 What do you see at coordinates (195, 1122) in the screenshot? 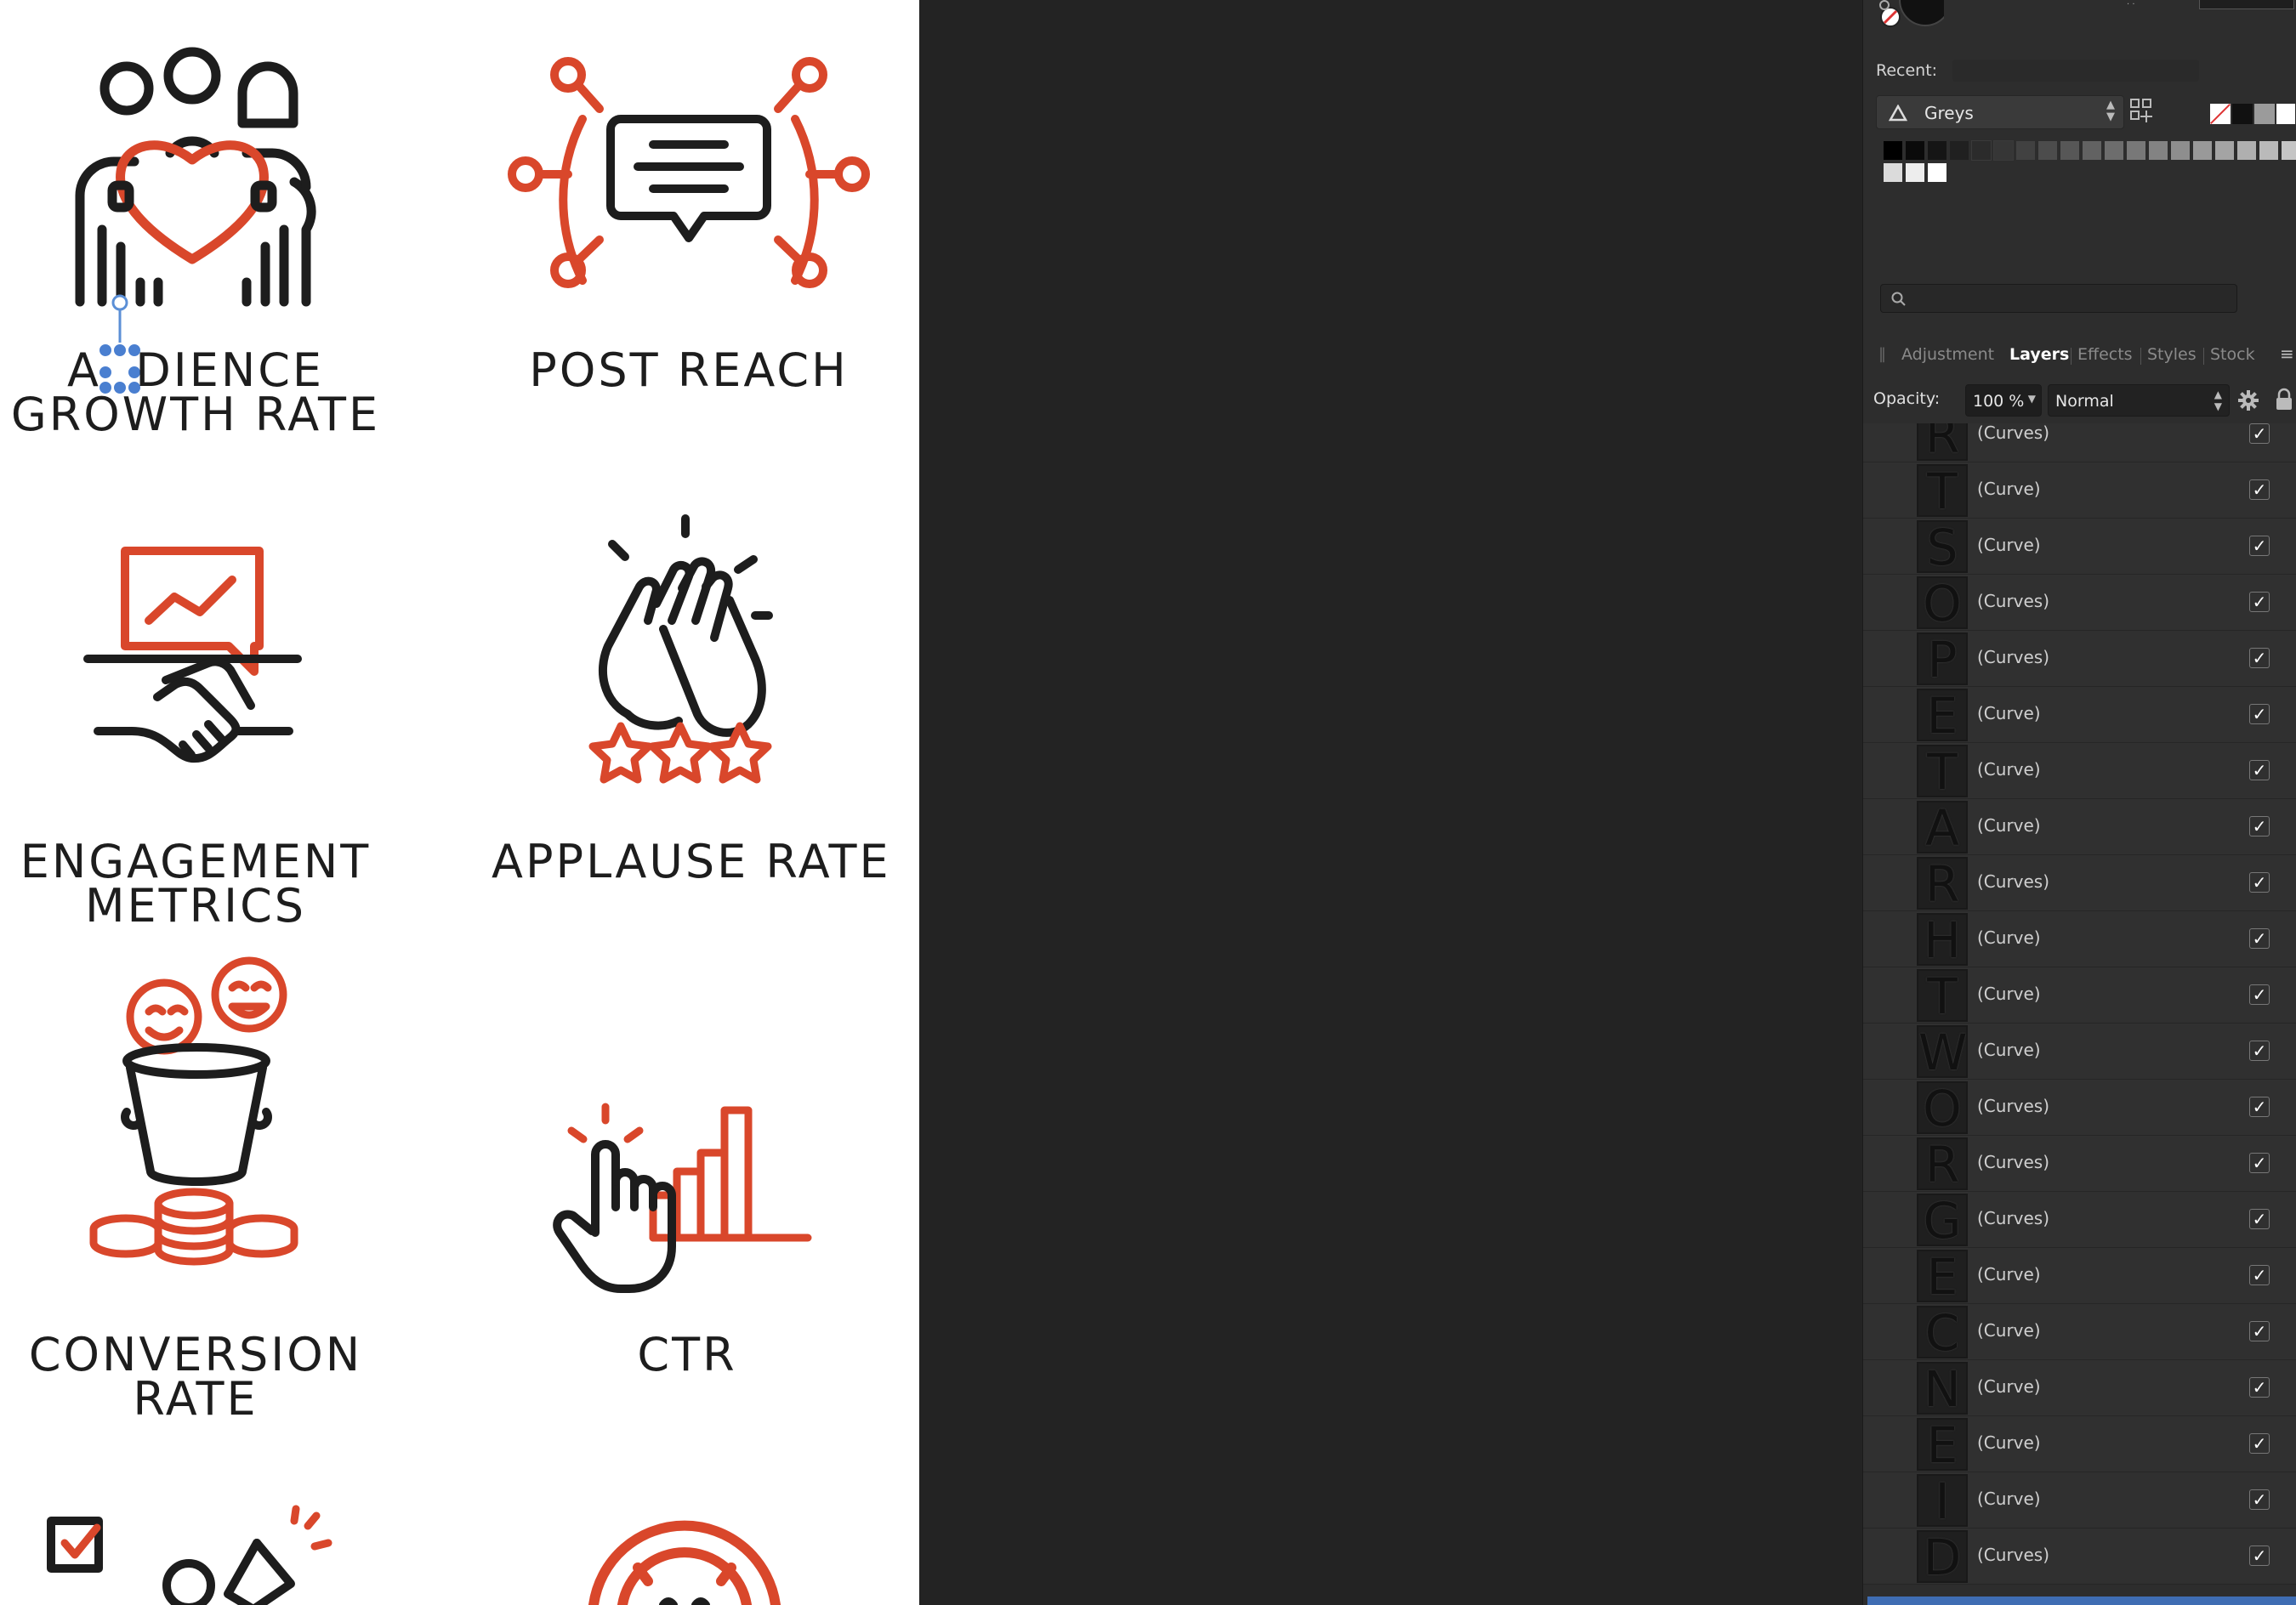
I see `conversion-rate-icon` at bounding box center [195, 1122].